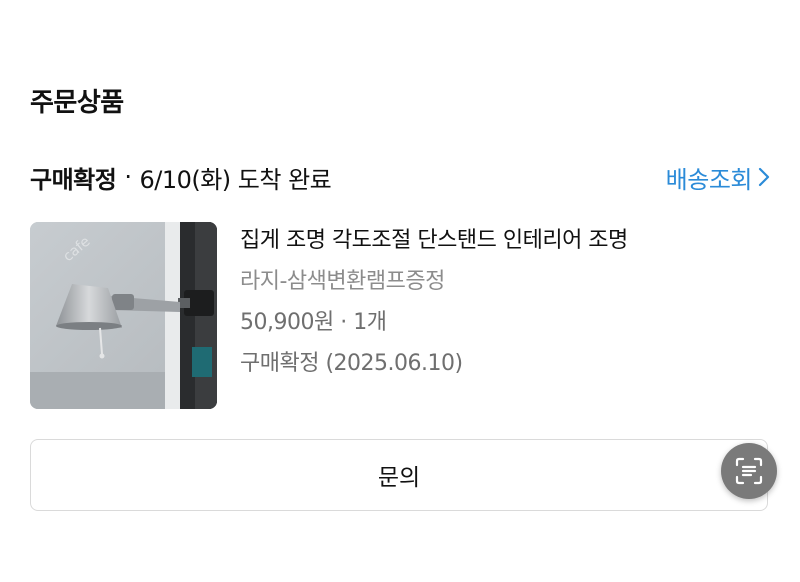  Describe the element at coordinates (709, 179) in the screenshot. I see `track-delivery-label: 배송조회` at that location.